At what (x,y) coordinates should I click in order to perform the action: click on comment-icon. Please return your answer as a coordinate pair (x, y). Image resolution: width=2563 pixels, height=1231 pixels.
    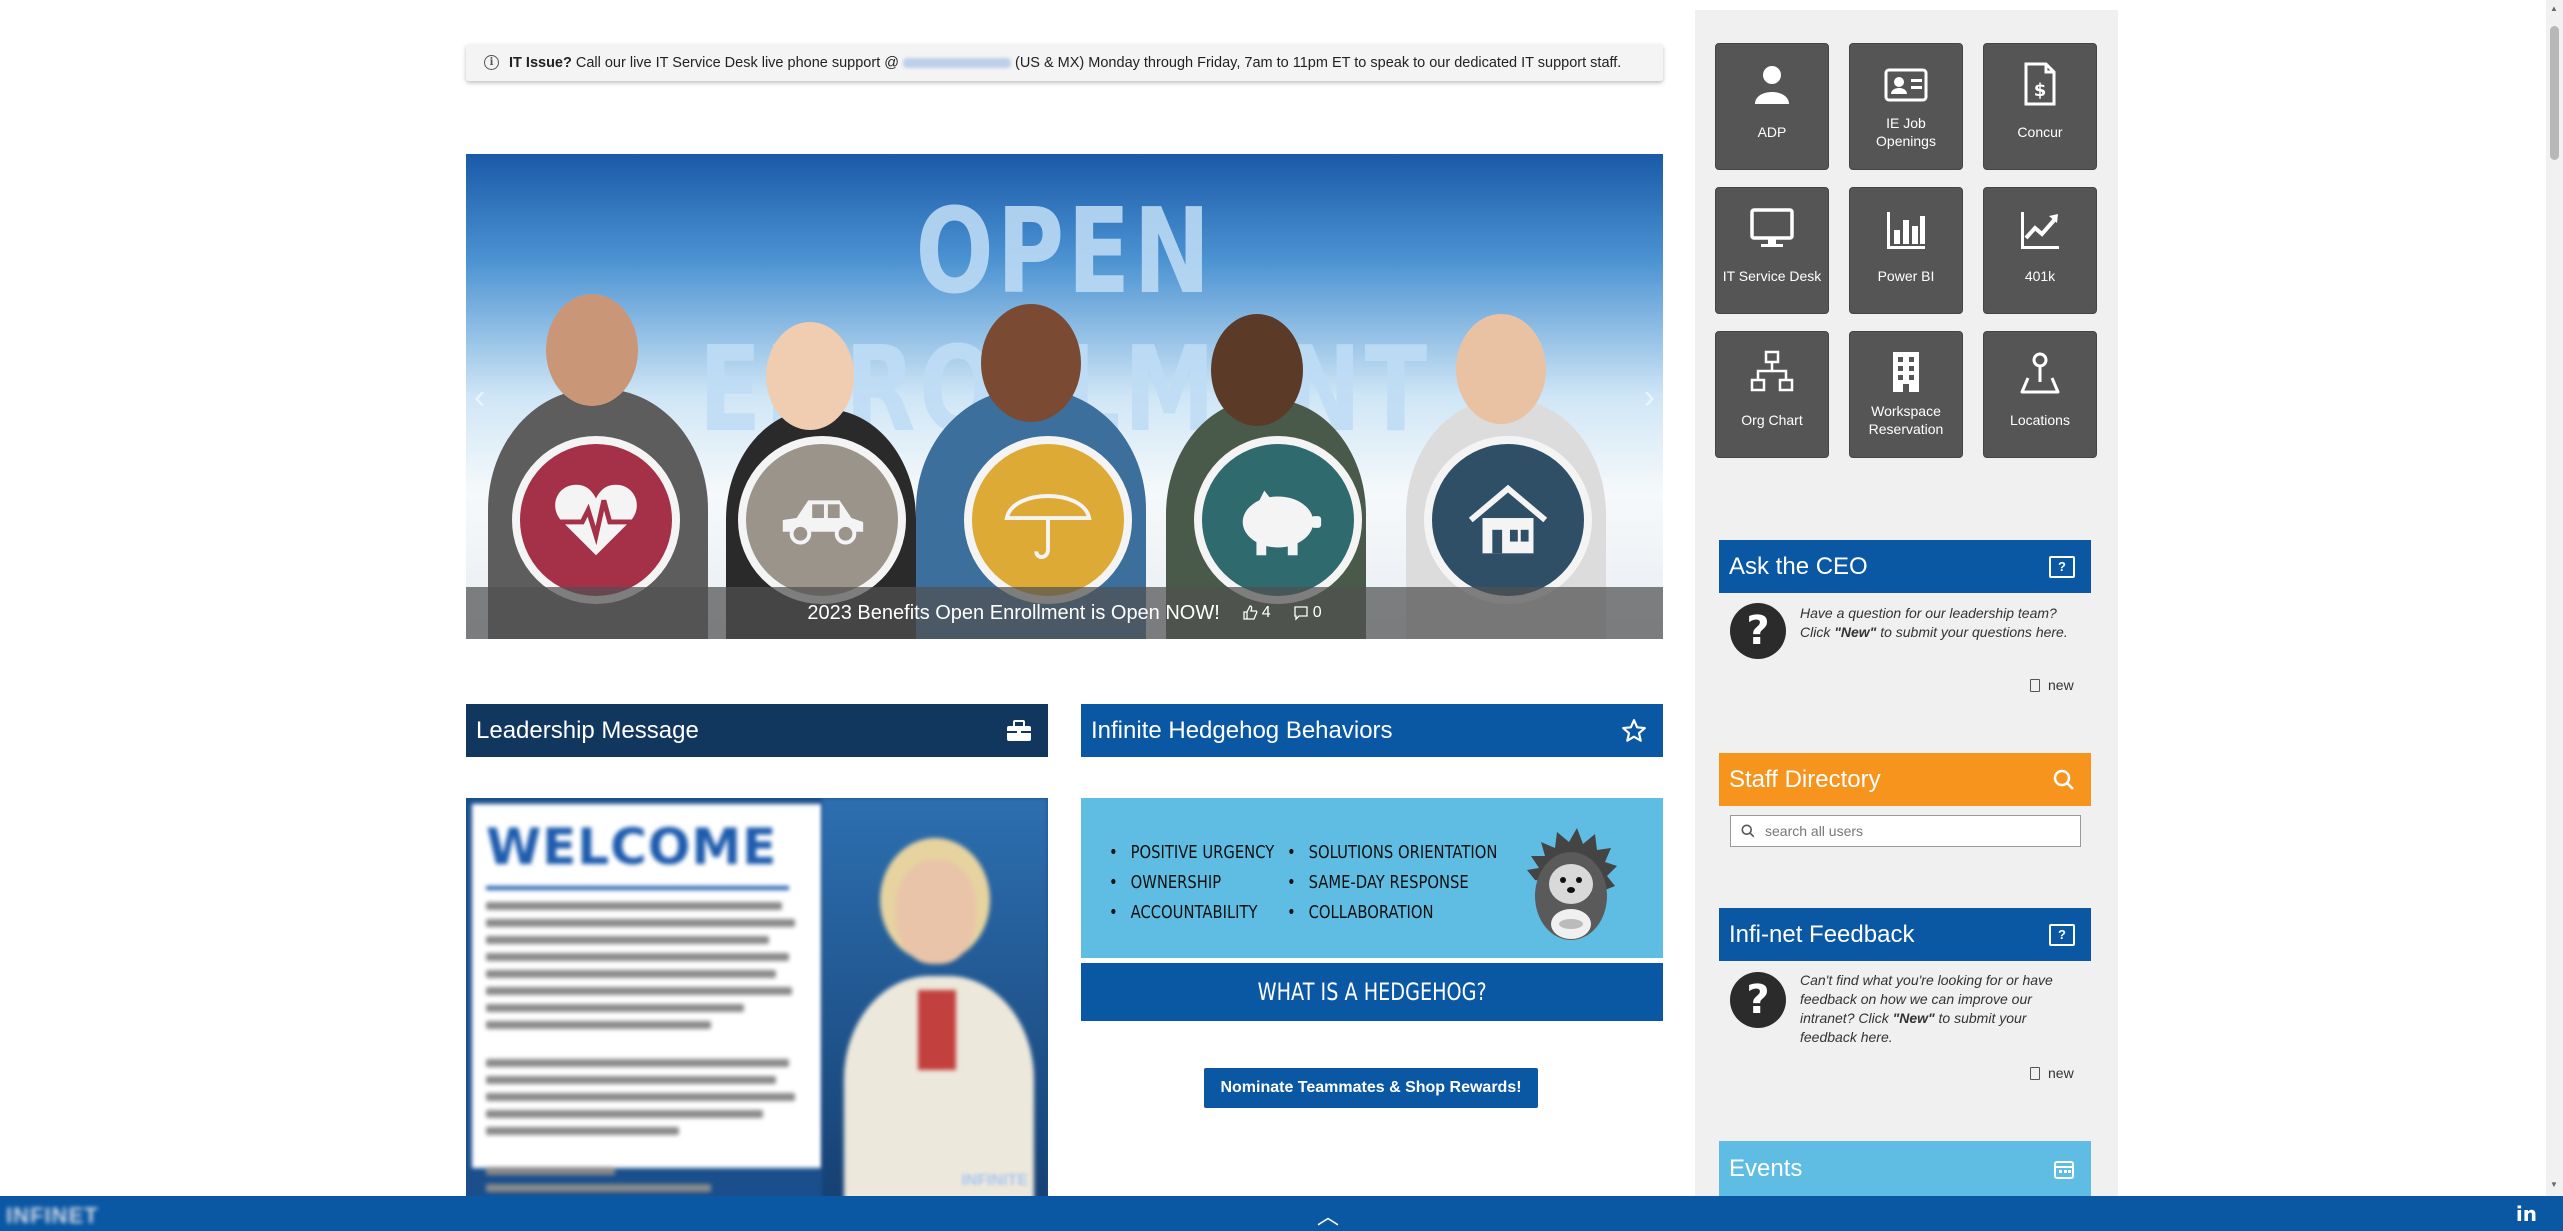
    Looking at the image, I should click on (1301, 613).